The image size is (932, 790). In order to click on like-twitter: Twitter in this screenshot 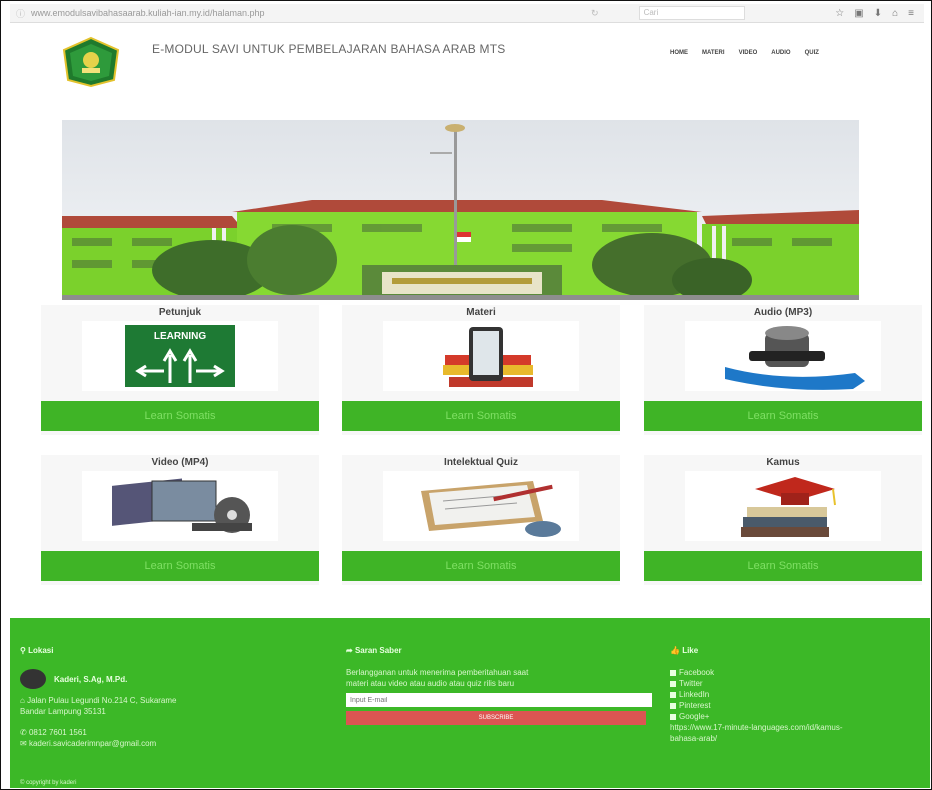, I will do `click(795, 683)`.